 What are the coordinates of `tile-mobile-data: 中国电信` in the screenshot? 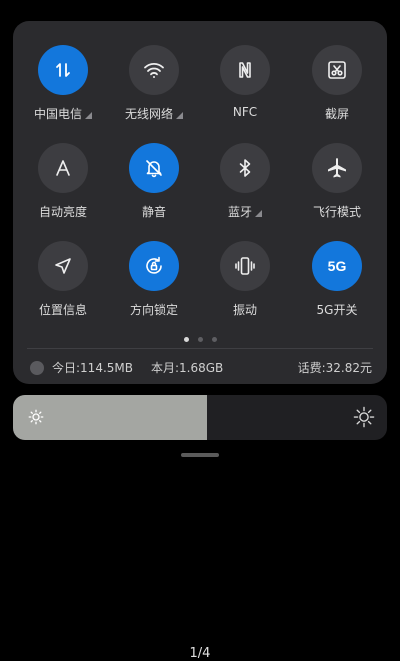 It's located at (63, 90).